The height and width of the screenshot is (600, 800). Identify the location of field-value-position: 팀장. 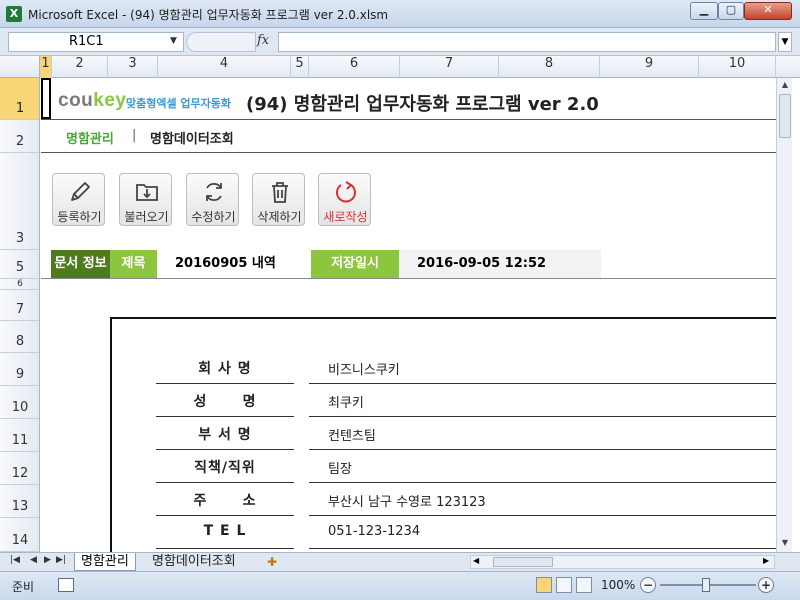
(340, 467).